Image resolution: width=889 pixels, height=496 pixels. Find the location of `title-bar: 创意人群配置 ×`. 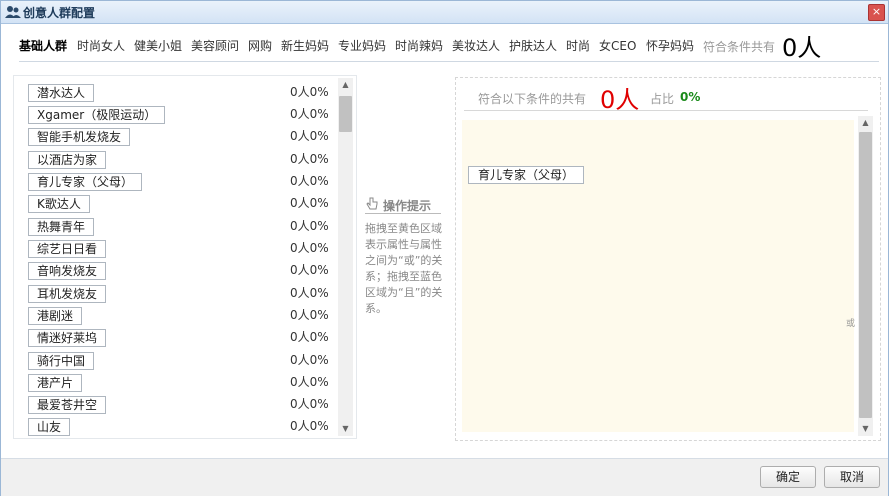

title-bar: 创意人群配置 × is located at coordinates (444, 12).